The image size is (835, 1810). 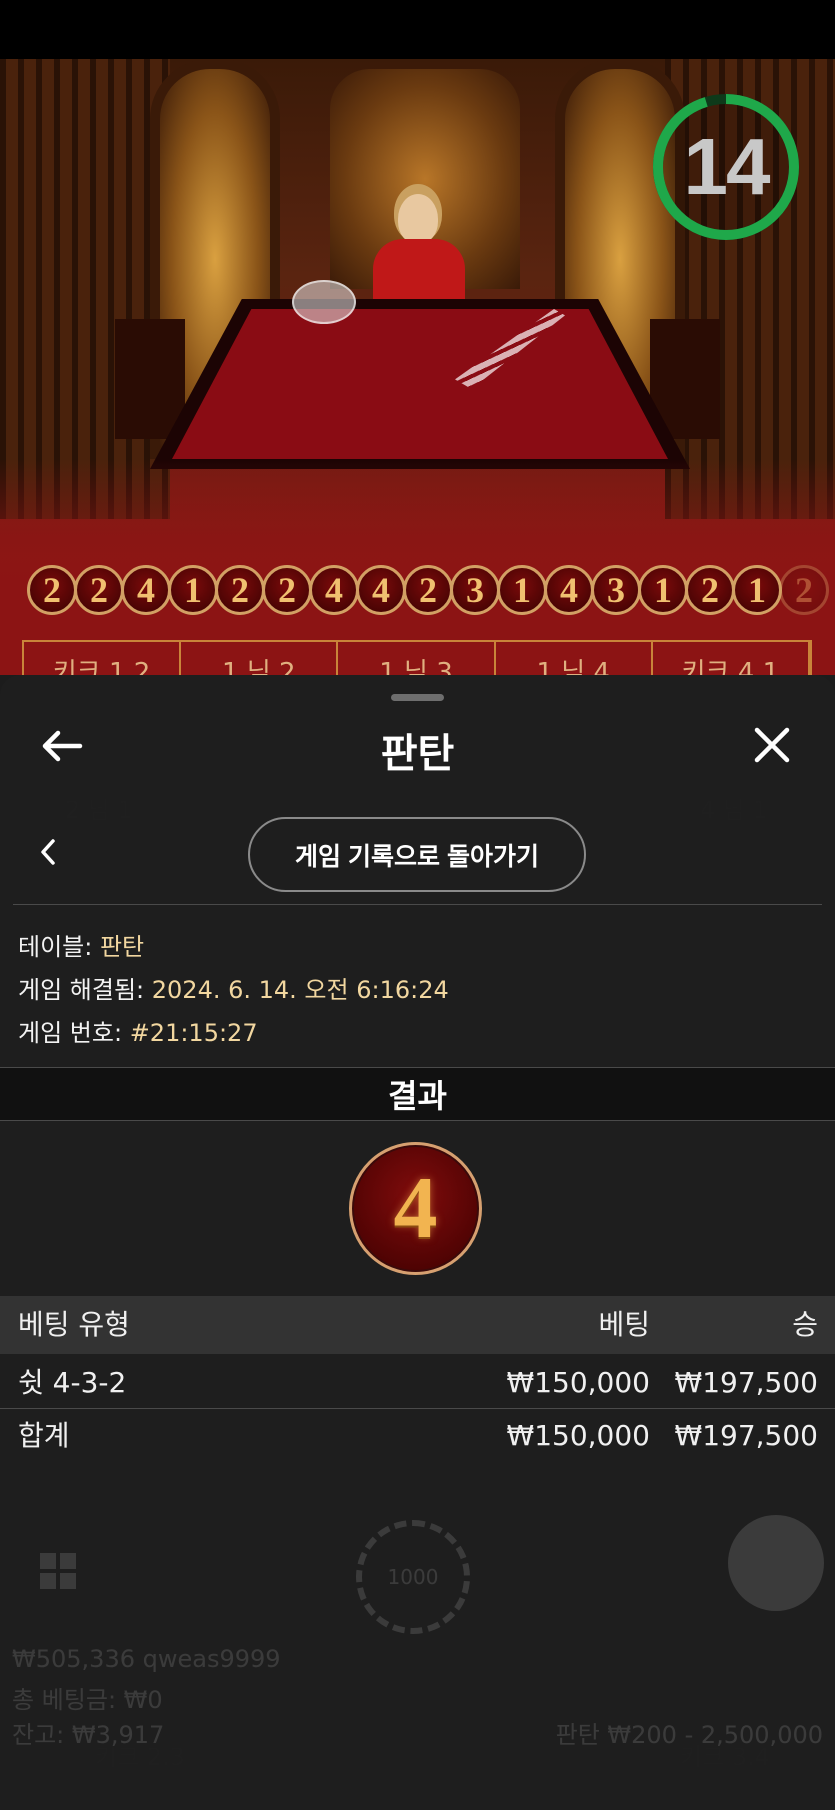 I want to click on table-row: 쉿 4-3-2 ₩150,000 ₩197,500, so click(x=417, y=1383).